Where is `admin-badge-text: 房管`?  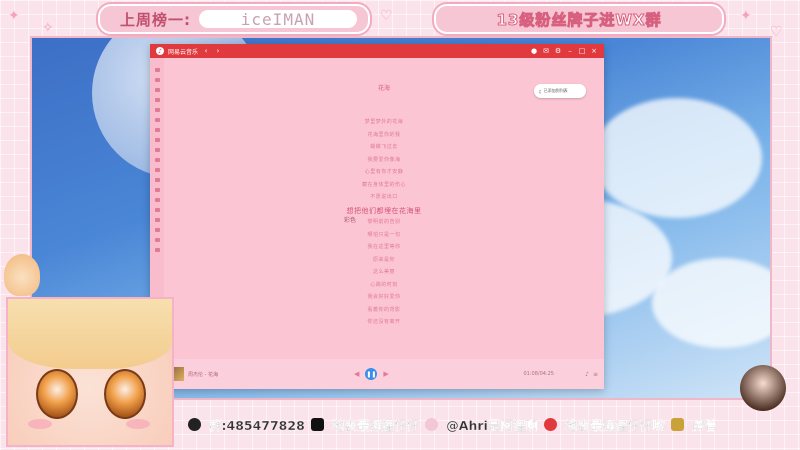 admin-badge-text: 房管 is located at coordinates (704, 425).